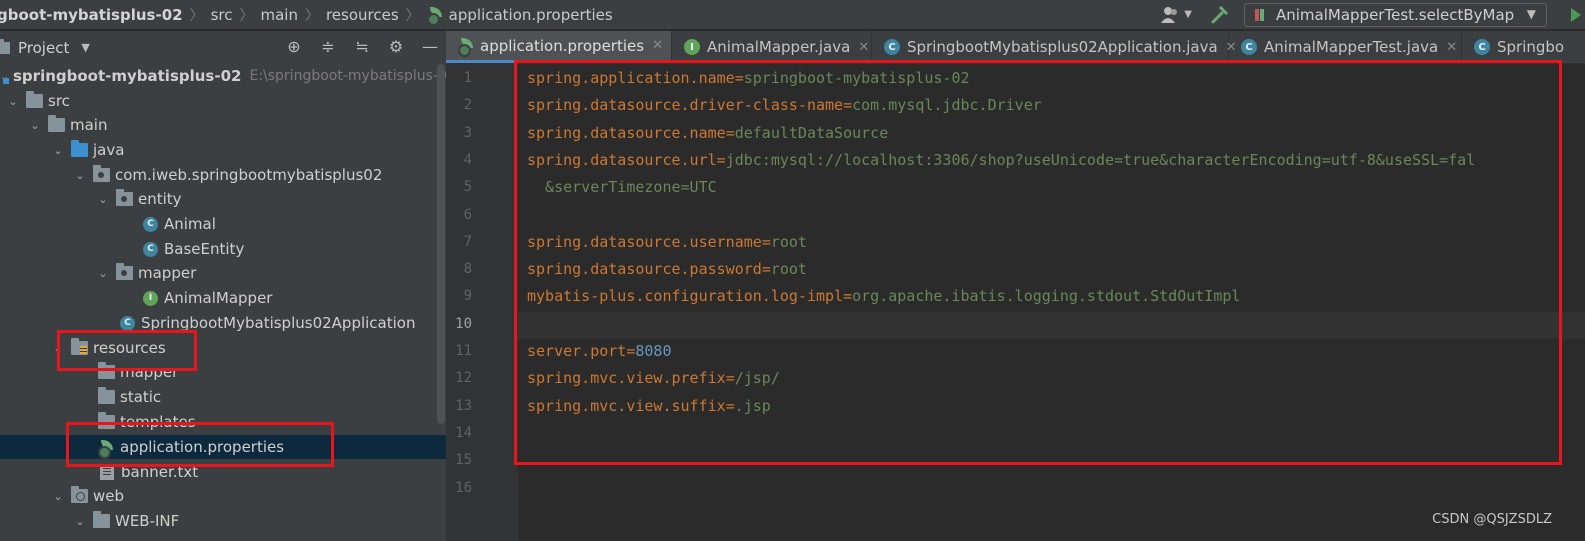 The height and width of the screenshot is (541, 1585). I want to click on line-number: 1, so click(467, 78).